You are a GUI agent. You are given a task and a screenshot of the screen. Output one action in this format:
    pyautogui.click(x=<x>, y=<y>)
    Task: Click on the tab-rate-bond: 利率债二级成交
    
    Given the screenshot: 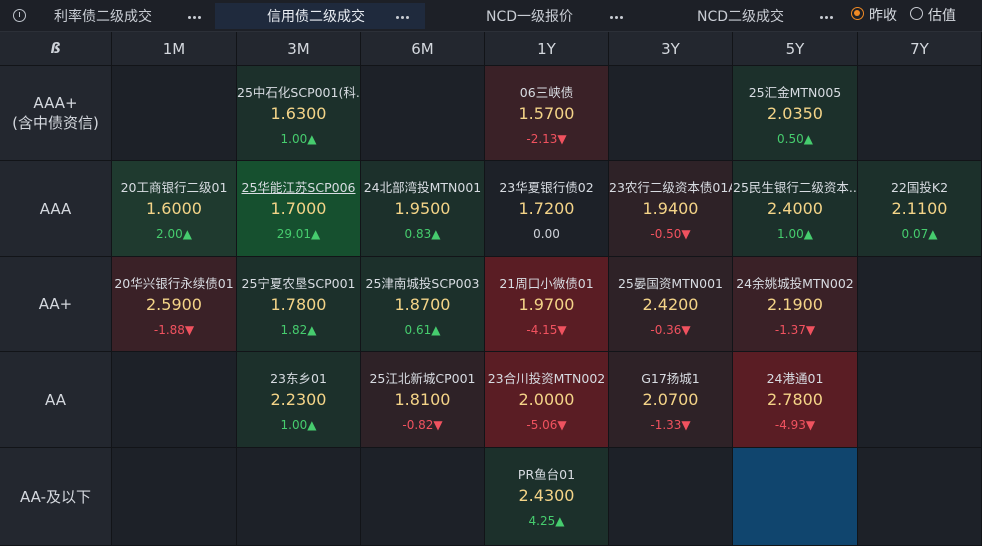 What is the action you would take?
    pyautogui.click(x=120, y=16)
    